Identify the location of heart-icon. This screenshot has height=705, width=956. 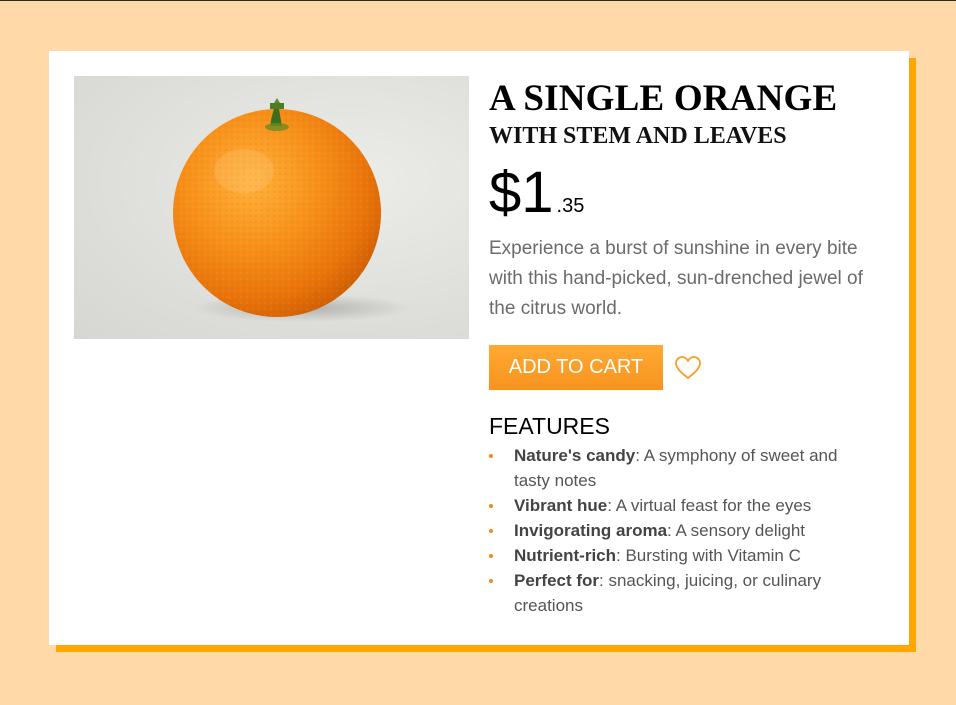
(688, 368).